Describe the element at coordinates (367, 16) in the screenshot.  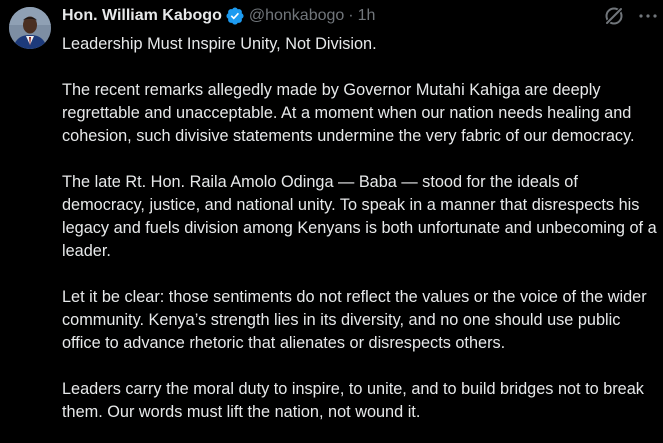
I see `timestamp: 1h` at that location.